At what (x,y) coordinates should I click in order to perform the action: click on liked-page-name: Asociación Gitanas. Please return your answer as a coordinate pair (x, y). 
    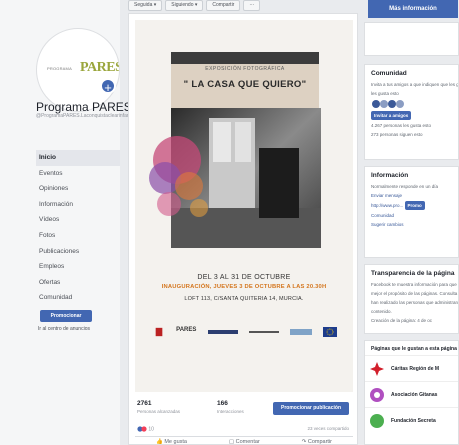
    Looking at the image, I should click on (414, 394).